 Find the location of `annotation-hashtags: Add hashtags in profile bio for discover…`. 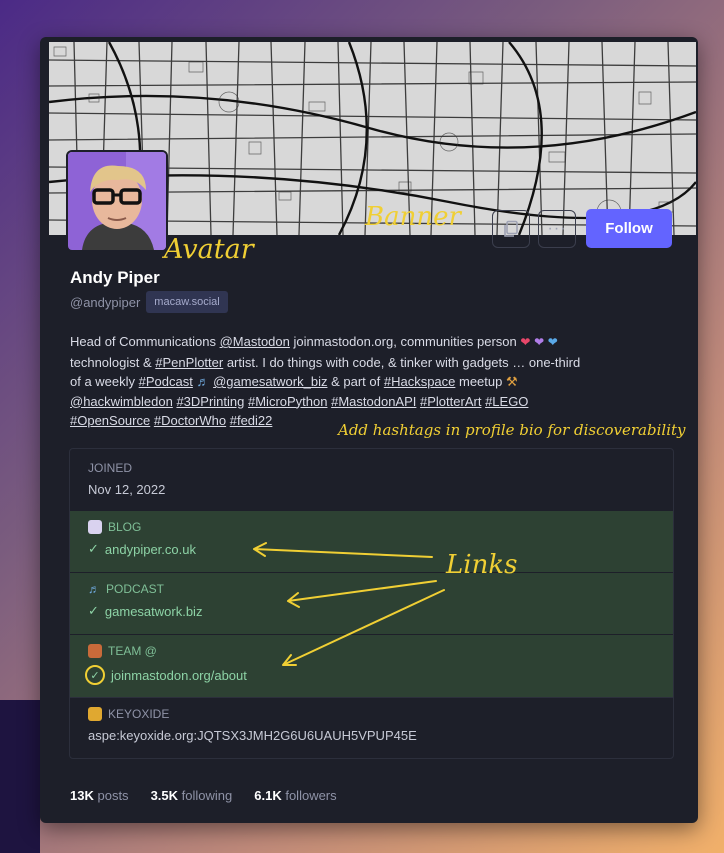

annotation-hashtags: Add hashtags in profile bio for discover… is located at coordinates (512, 430).